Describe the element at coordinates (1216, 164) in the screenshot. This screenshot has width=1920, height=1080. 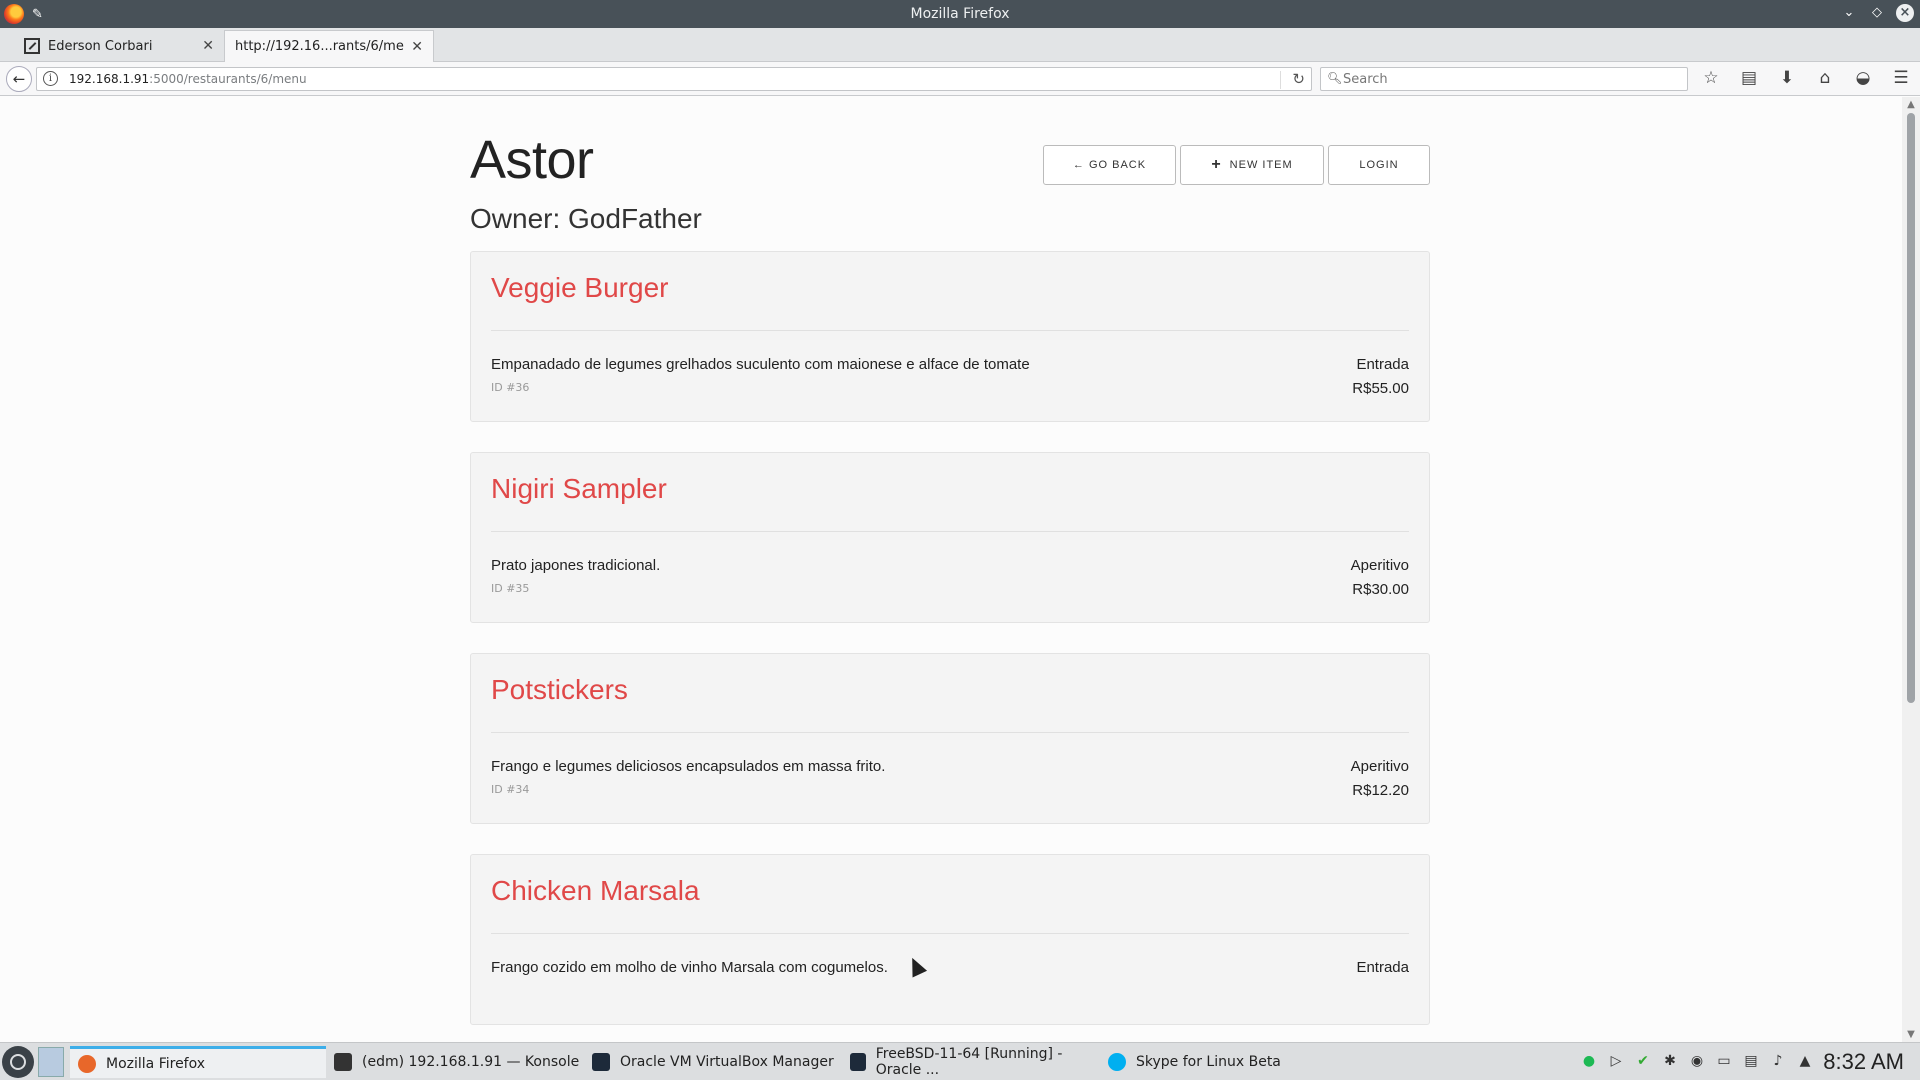
I see `plus-icon: +` at that location.